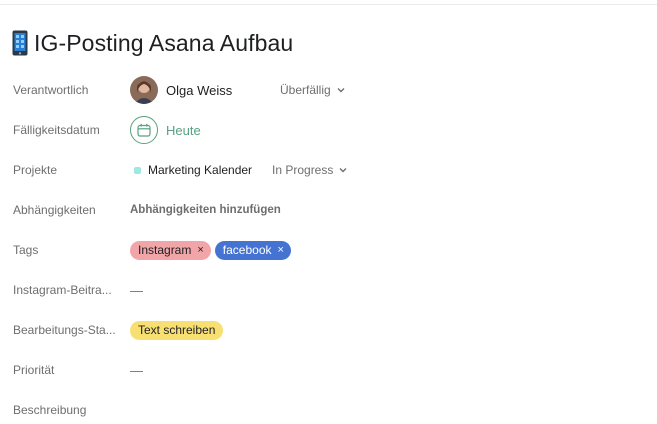  What do you see at coordinates (328, 290) in the screenshot?
I see `instagram-post-row: Instagram-Beitra... —` at bounding box center [328, 290].